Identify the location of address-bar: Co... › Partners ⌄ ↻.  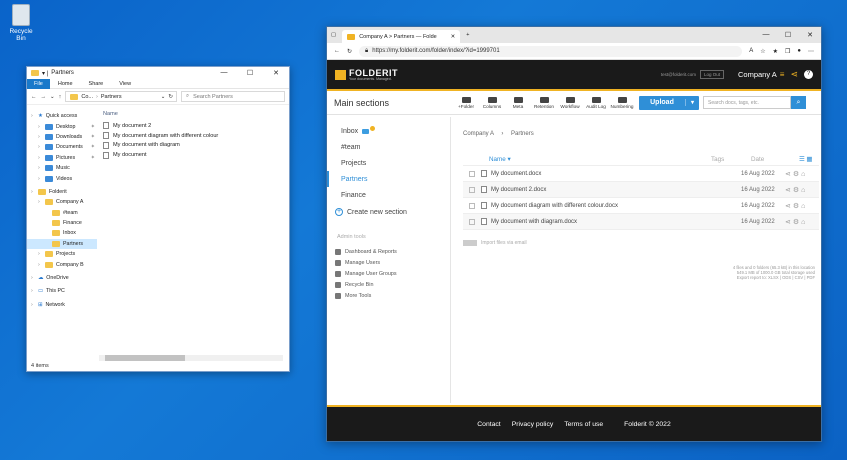
(121, 96).